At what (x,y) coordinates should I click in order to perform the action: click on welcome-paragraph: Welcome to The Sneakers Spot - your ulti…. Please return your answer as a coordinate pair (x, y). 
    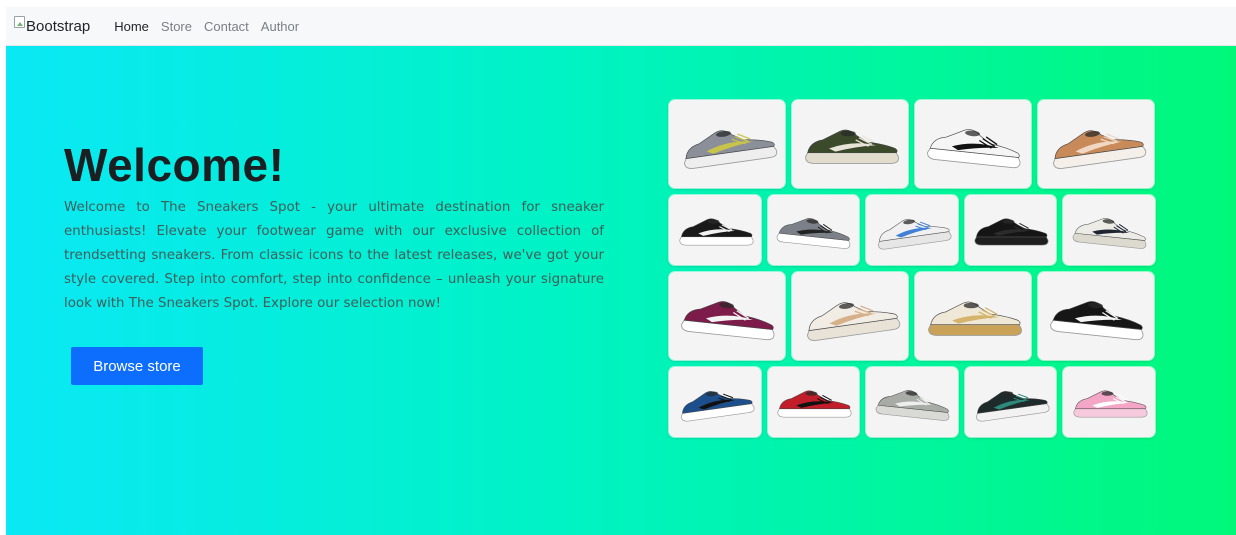
    Looking at the image, I should click on (334, 255).